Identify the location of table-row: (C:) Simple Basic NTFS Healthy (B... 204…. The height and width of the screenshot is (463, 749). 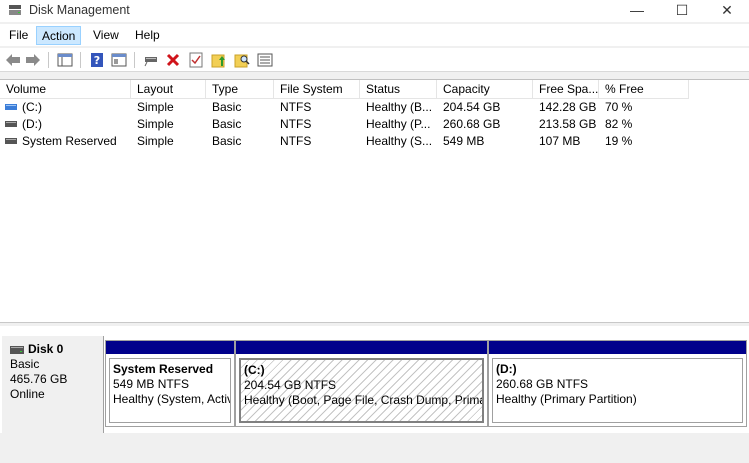
(374, 107).